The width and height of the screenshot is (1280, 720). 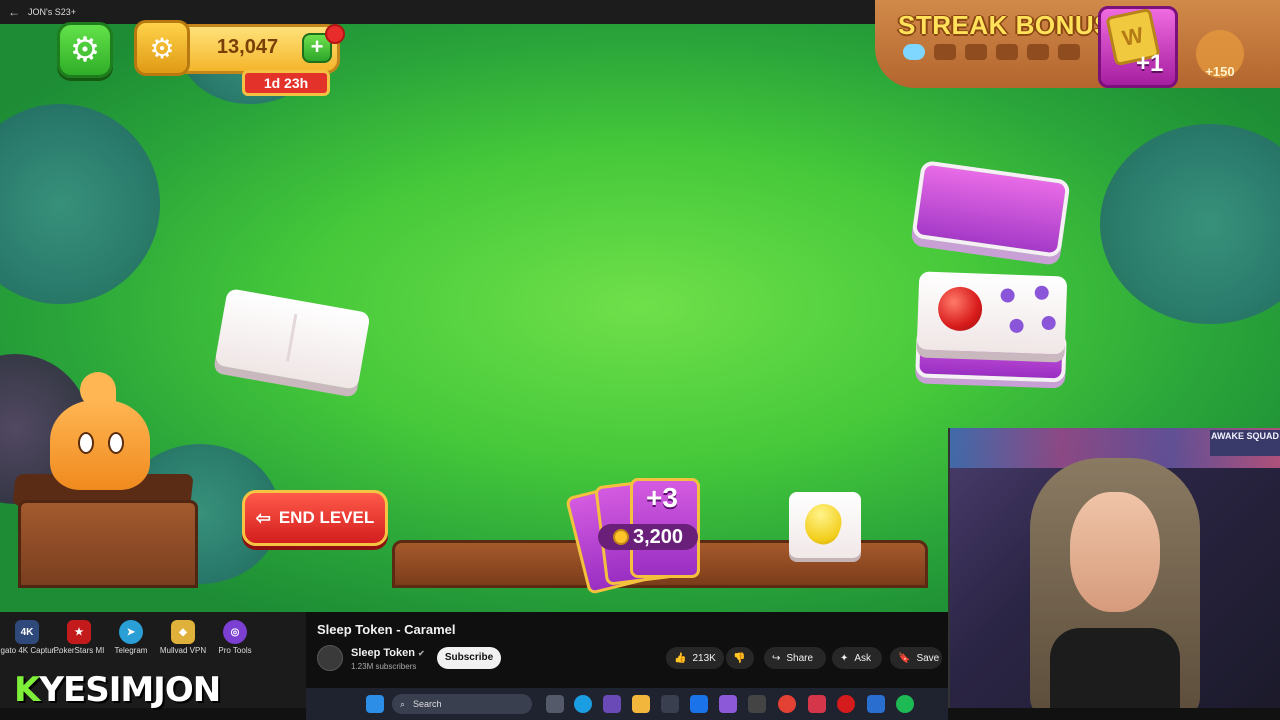 I want to click on subscribe-button: Subscribe, so click(x=469, y=658).